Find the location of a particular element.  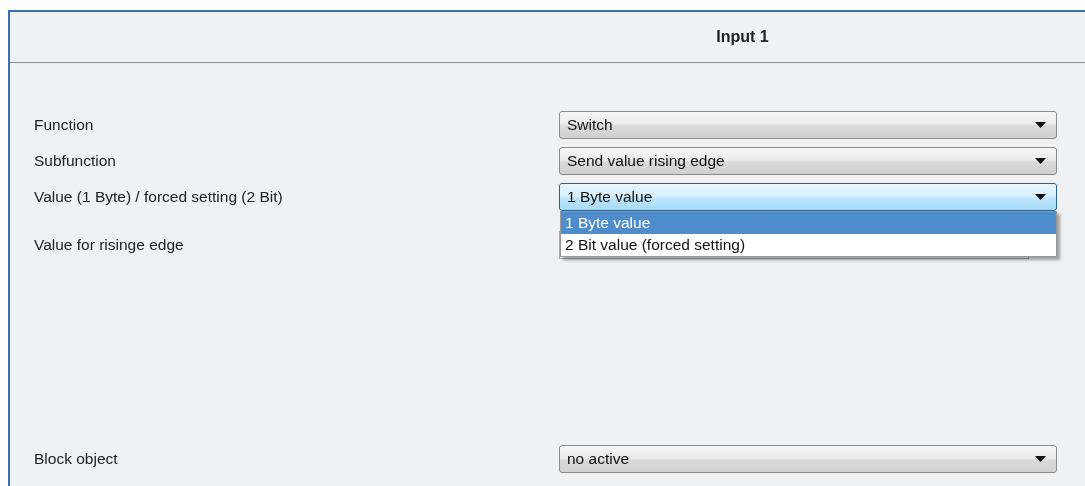

dropdown: no active is located at coordinates (808, 459).